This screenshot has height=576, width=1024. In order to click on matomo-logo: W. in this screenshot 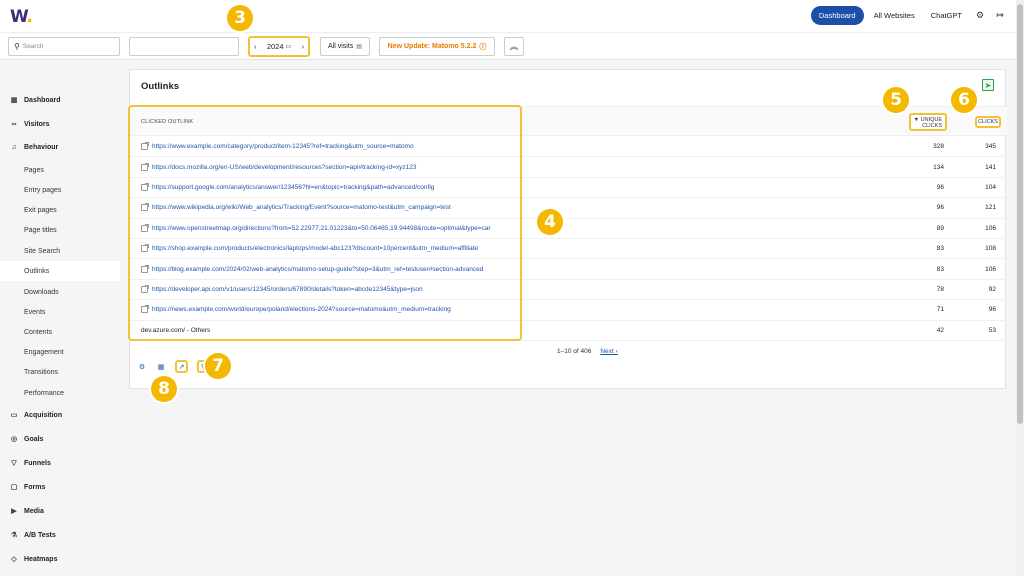, I will do `click(21, 17)`.